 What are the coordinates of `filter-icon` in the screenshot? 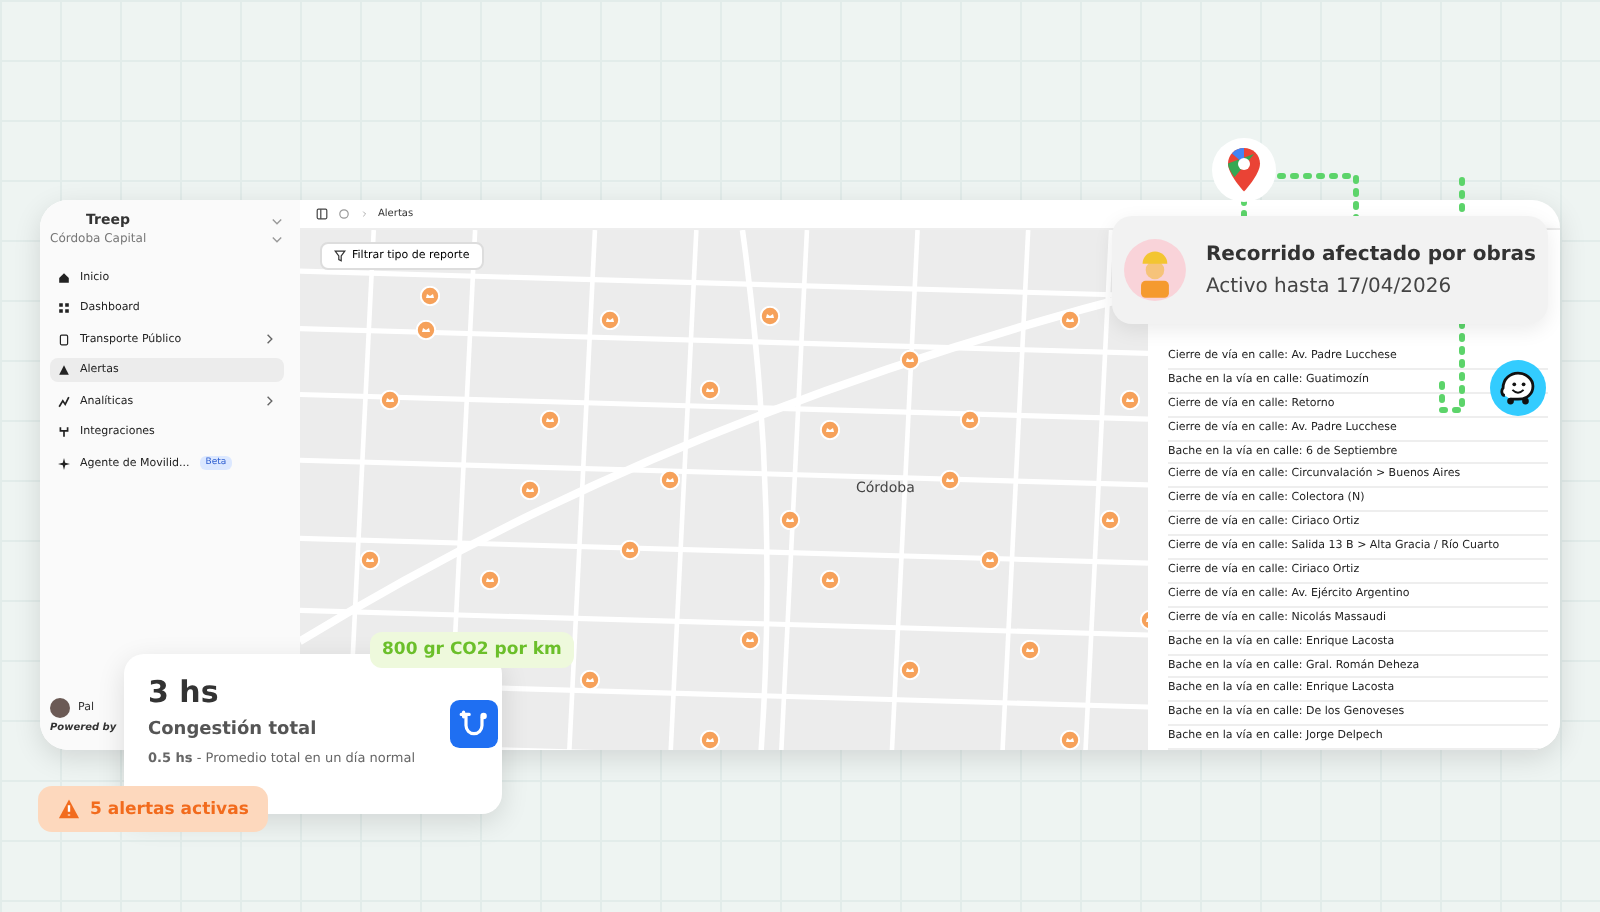 It's located at (340, 256).